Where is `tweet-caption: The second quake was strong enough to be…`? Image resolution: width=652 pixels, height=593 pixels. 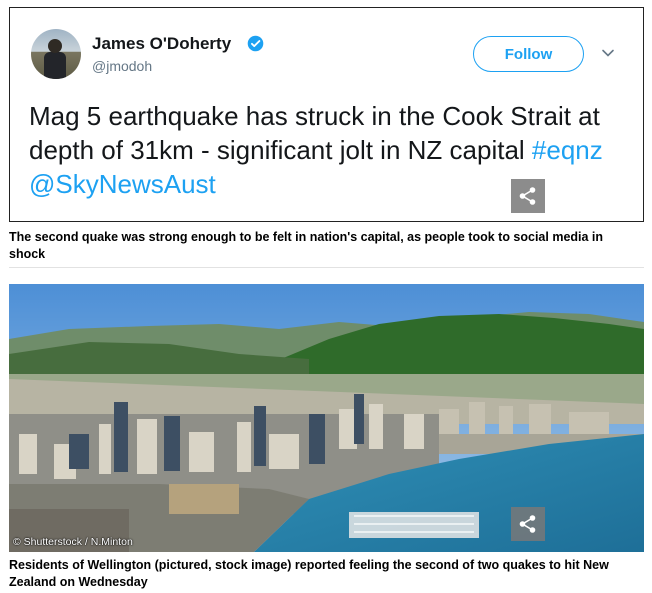
tweet-caption: The second quake was strong enough to be… is located at coordinates (306, 245).